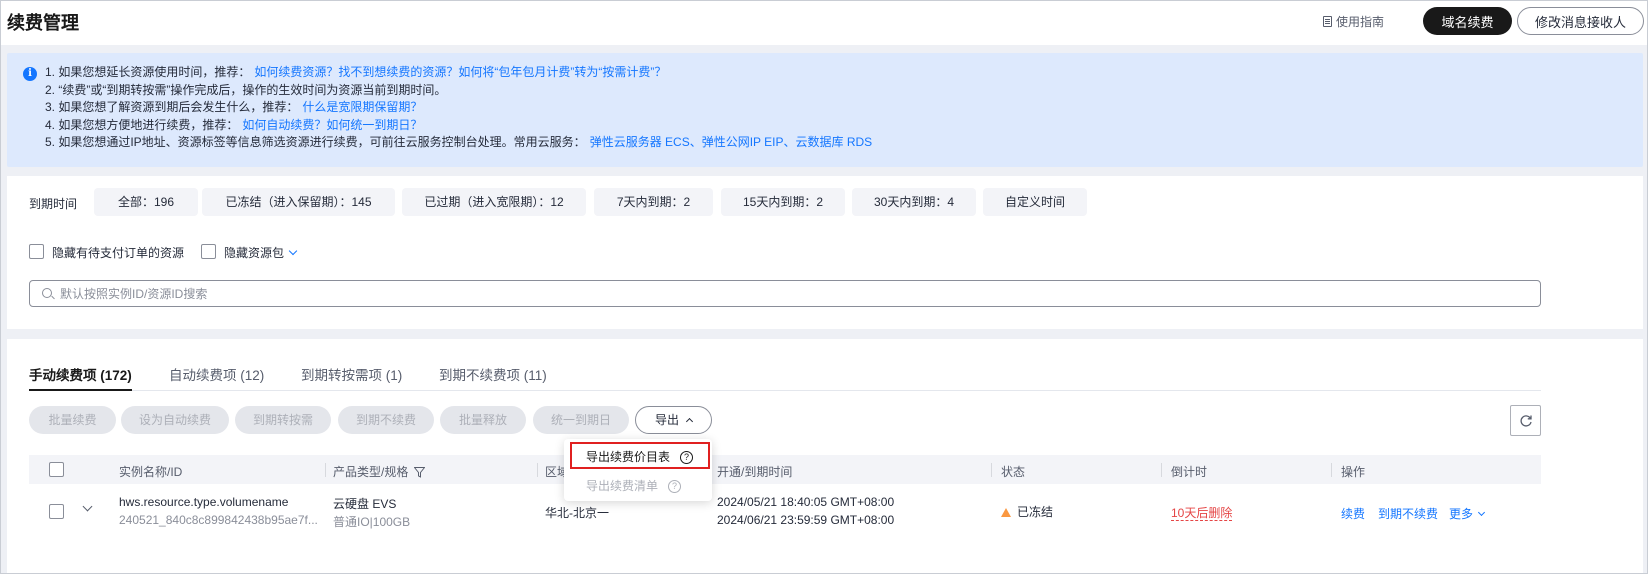  What do you see at coordinates (675, 487) in the screenshot?
I see `help-icon: ?` at bounding box center [675, 487].